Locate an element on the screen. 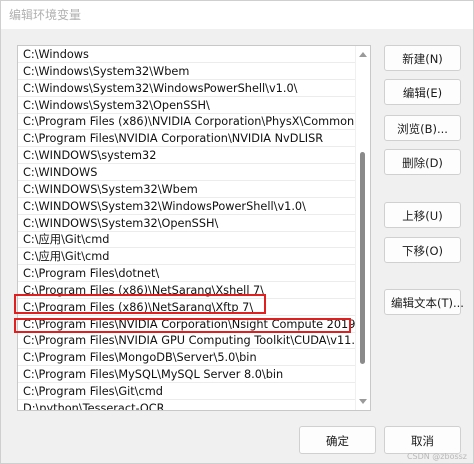  path-list-item: C:\Program Files\MongoDB\Server\5.0\bin is located at coordinates (187, 358).